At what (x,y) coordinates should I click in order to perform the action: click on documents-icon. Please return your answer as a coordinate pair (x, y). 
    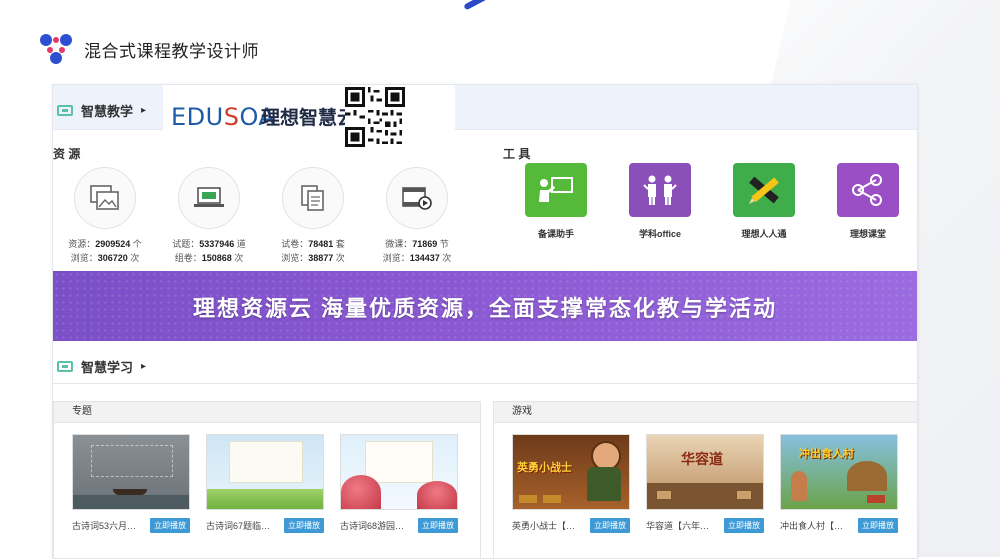
    Looking at the image, I should click on (312, 198).